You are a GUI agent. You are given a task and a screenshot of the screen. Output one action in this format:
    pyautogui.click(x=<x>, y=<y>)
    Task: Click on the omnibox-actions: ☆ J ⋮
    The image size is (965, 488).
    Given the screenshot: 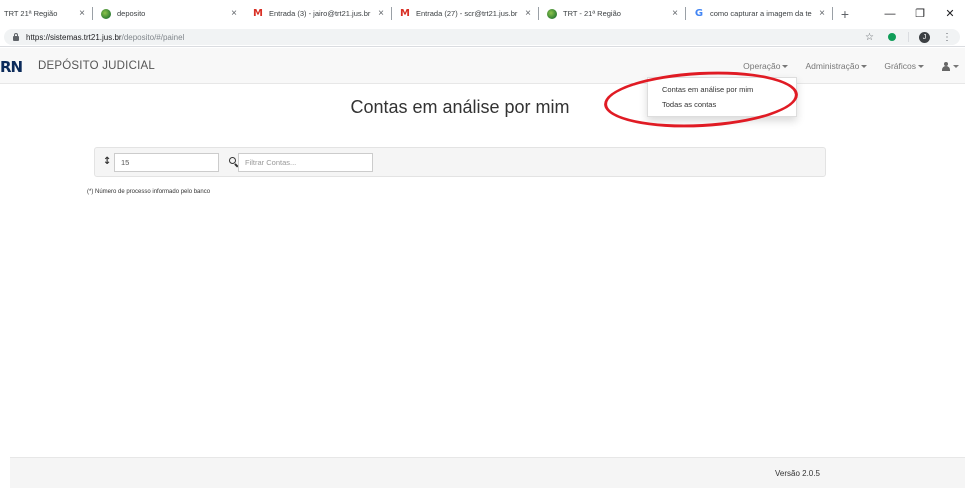 What is the action you would take?
    pyautogui.click(x=912, y=37)
    